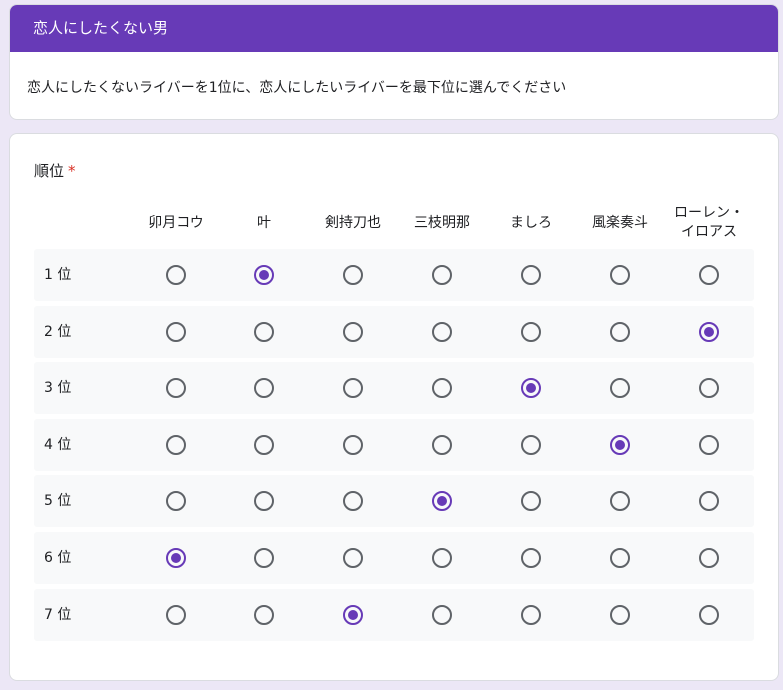 This screenshot has width=783, height=690. Describe the element at coordinates (58, 501) in the screenshot. I see `row-label: 5 位` at that location.